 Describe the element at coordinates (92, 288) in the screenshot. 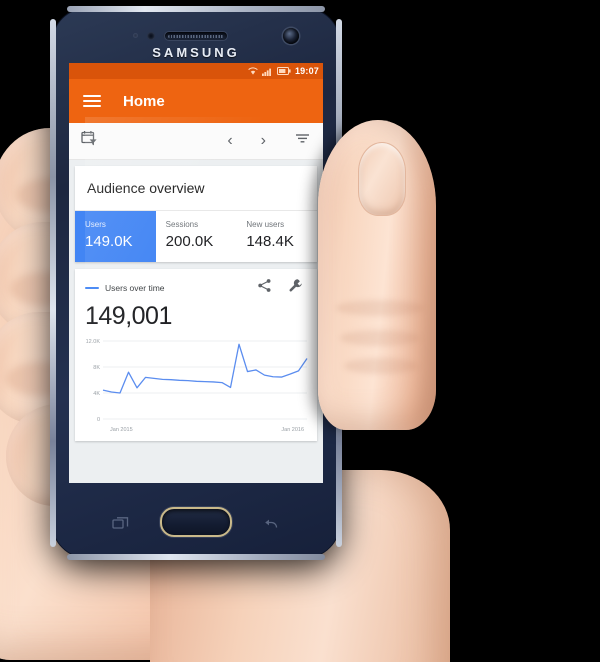

I see `legend-swatch` at that location.